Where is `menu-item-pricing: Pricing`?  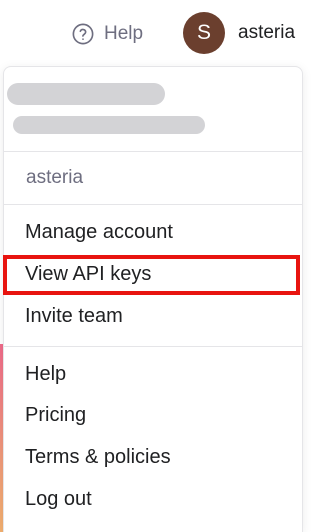 menu-item-pricing: Pricing is located at coordinates (55, 415).